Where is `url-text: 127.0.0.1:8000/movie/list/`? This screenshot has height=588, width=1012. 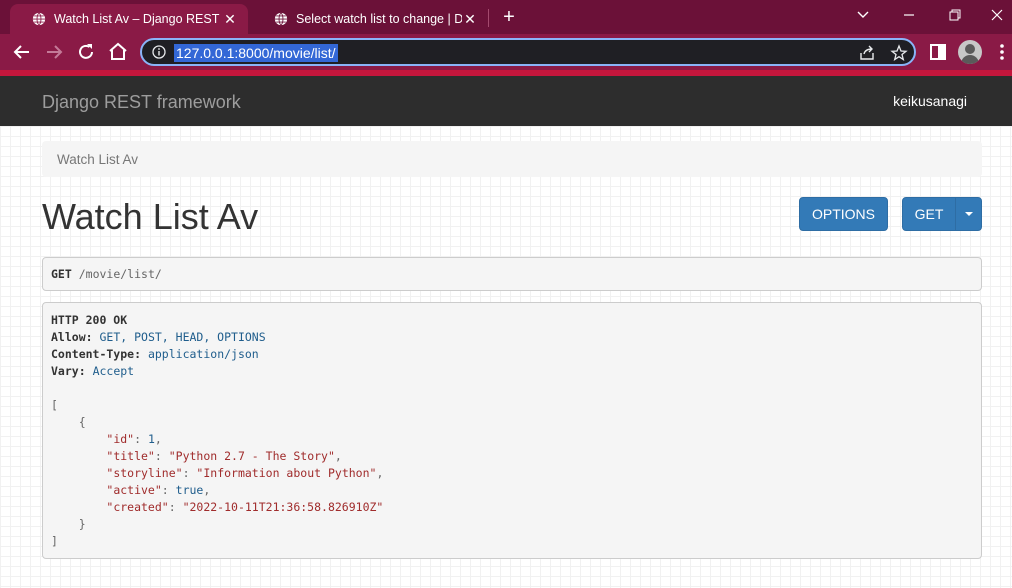
url-text: 127.0.0.1:8000/movie/list/ is located at coordinates (256, 53).